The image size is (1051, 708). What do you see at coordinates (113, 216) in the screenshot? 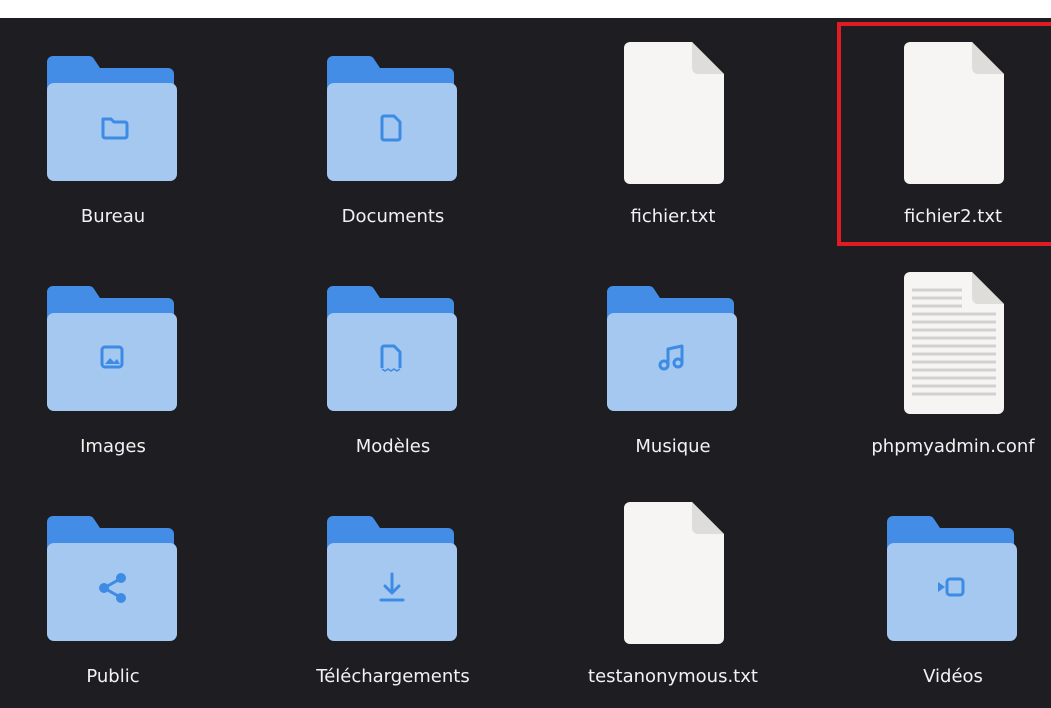
I see `file-label: Bureau` at bounding box center [113, 216].